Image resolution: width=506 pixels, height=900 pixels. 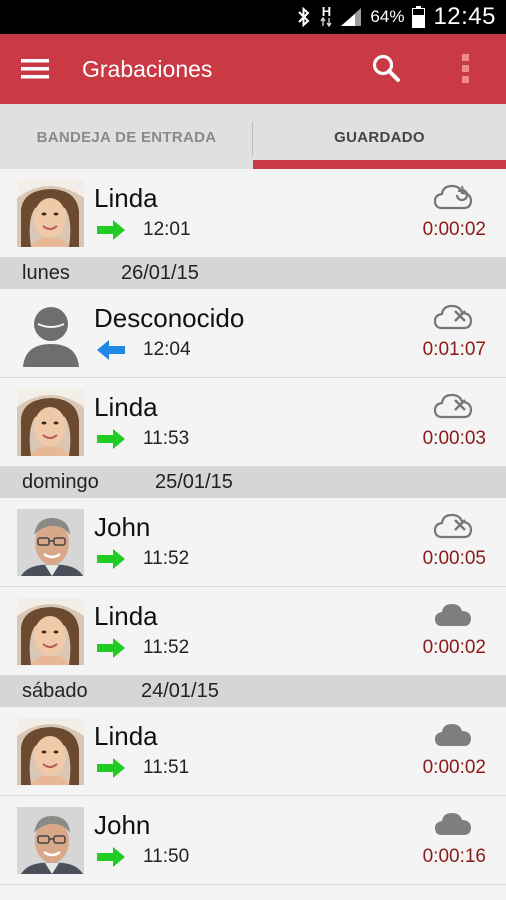 What do you see at coordinates (253, 213) in the screenshot?
I see `list-item: Linda 12:01 0:00:02` at bounding box center [253, 213].